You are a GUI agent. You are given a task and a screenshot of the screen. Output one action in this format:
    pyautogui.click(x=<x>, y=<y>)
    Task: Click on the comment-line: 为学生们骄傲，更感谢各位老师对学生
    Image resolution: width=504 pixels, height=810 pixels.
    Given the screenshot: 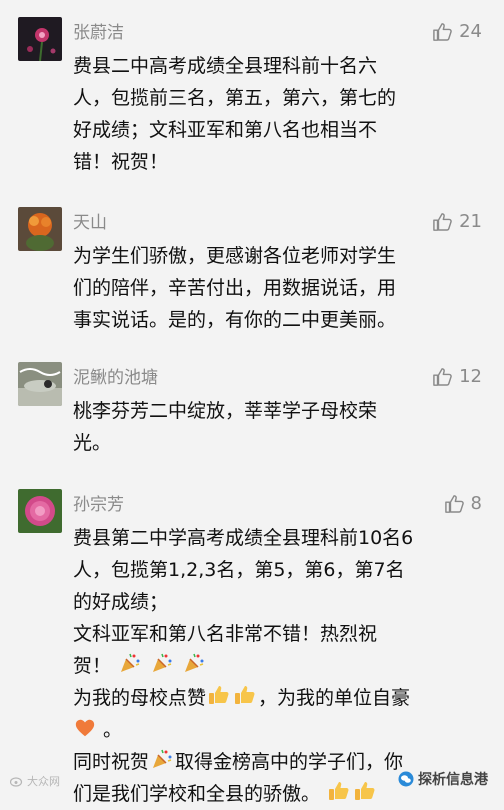 What is the action you would take?
    pyautogui.click(x=235, y=256)
    